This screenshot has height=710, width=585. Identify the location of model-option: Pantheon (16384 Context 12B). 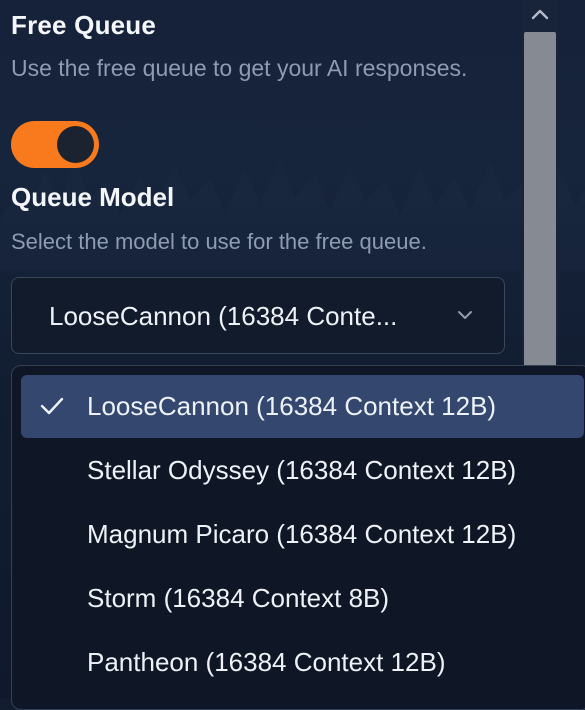
(302, 662).